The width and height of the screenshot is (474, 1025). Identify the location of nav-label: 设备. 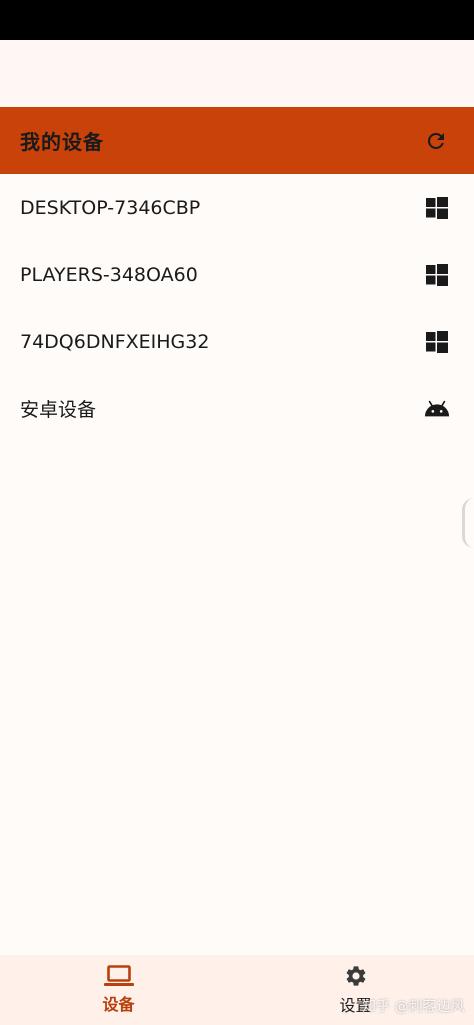
(118, 1004).